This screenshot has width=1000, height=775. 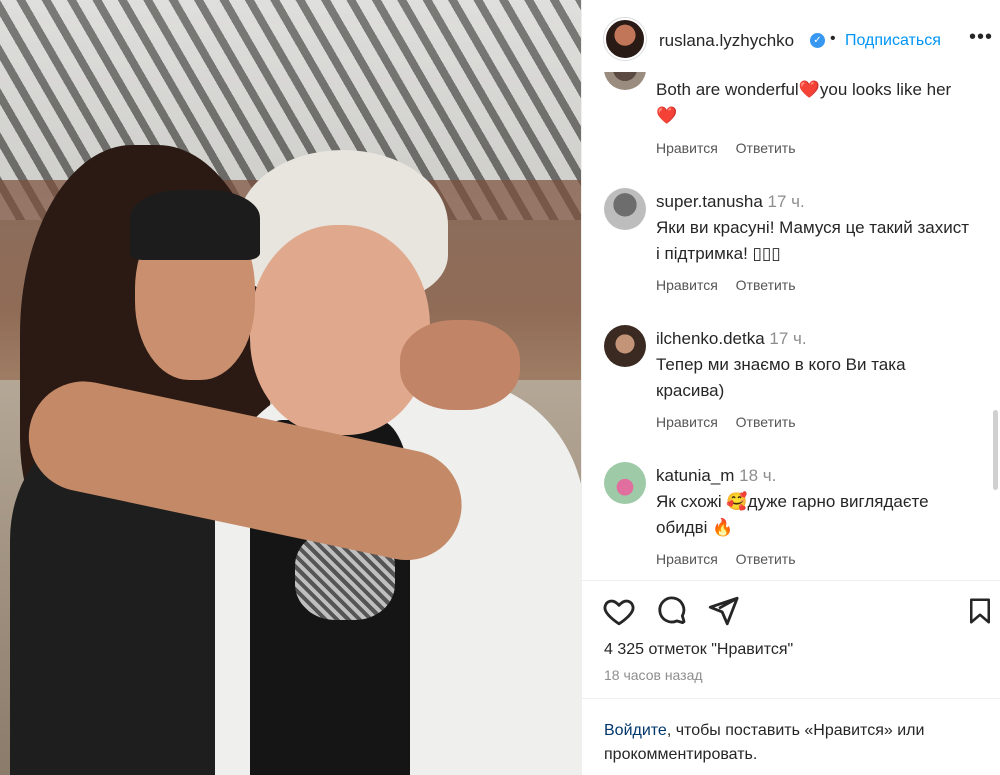 I want to click on heart-icon, so click(x=619, y=611).